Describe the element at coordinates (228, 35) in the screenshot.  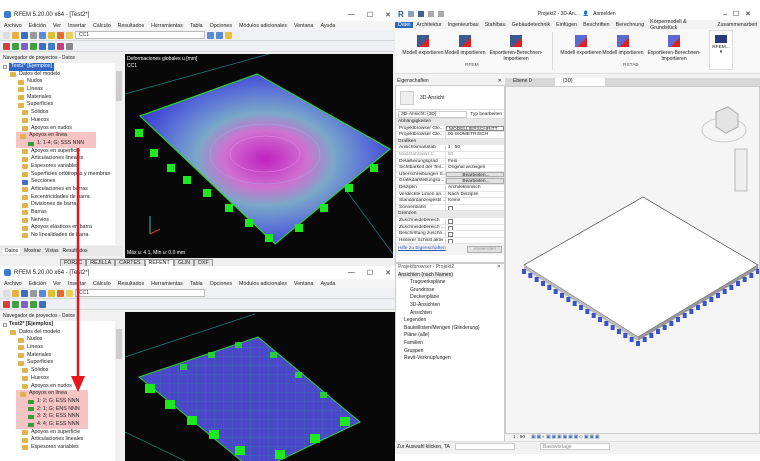
I see `results-icon` at that location.